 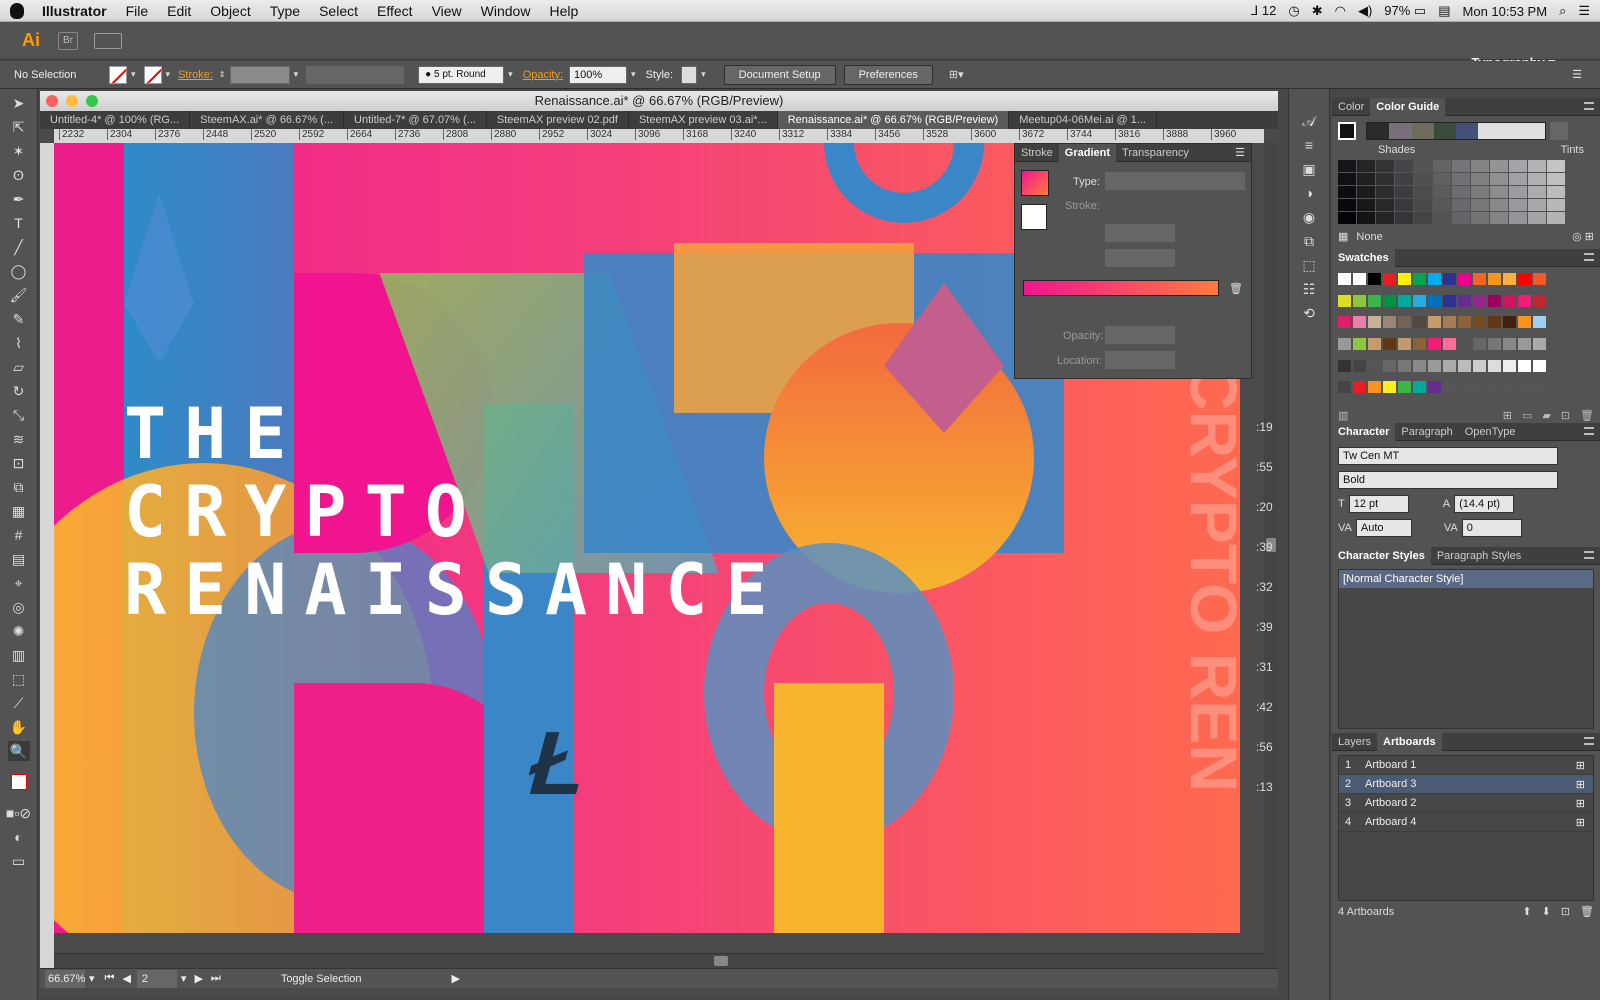 What do you see at coordinates (1559, 131) in the screenshot?
I see `harmony-rules-dropdown` at bounding box center [1559, 131].